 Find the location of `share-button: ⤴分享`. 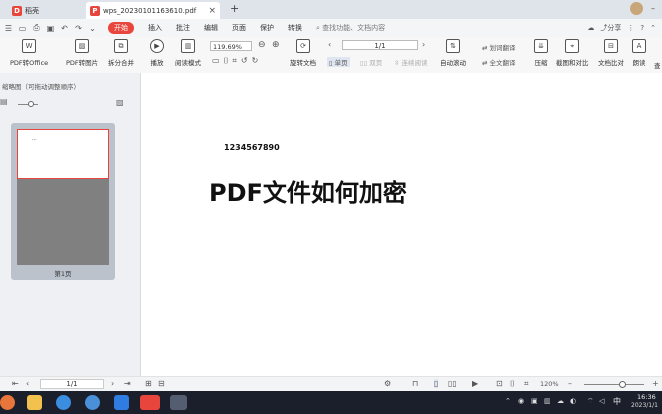

share-button: ⤴分享 is located at coordinates (610, 28).